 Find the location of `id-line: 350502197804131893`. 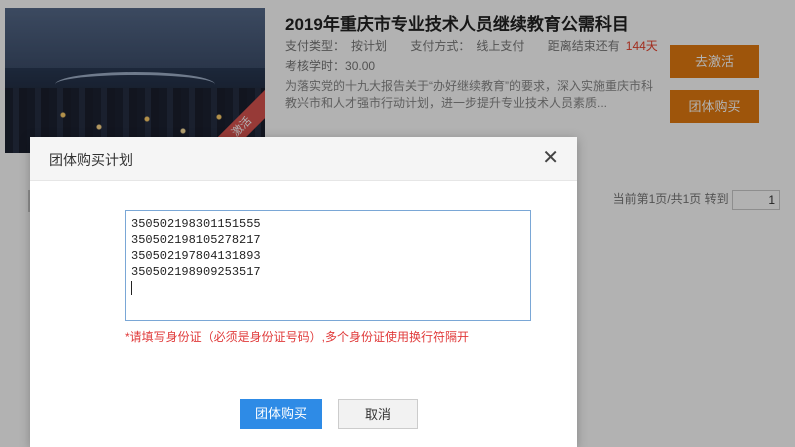

id-line: 350502197804131893 is located at coordinates (196, 256).